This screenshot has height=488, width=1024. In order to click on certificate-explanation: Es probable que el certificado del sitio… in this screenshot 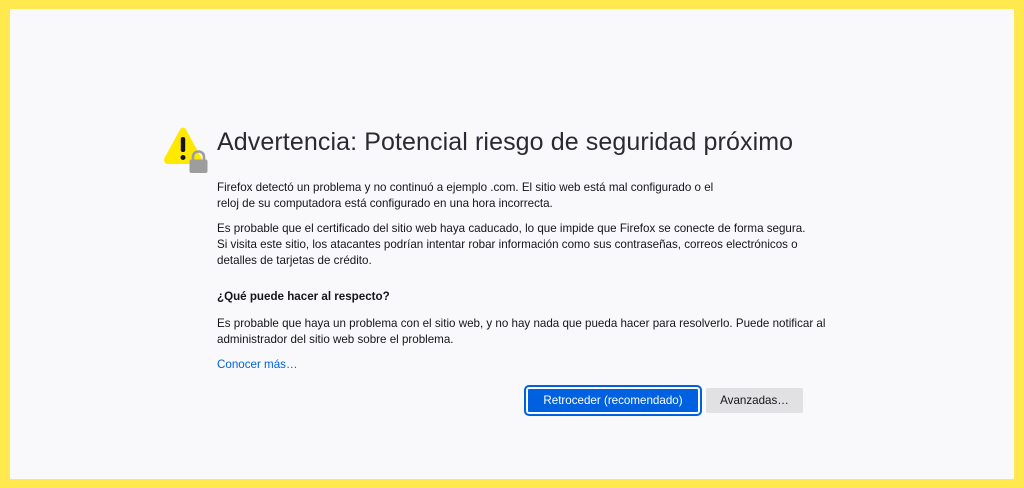, I will do `click(511, 244)`.